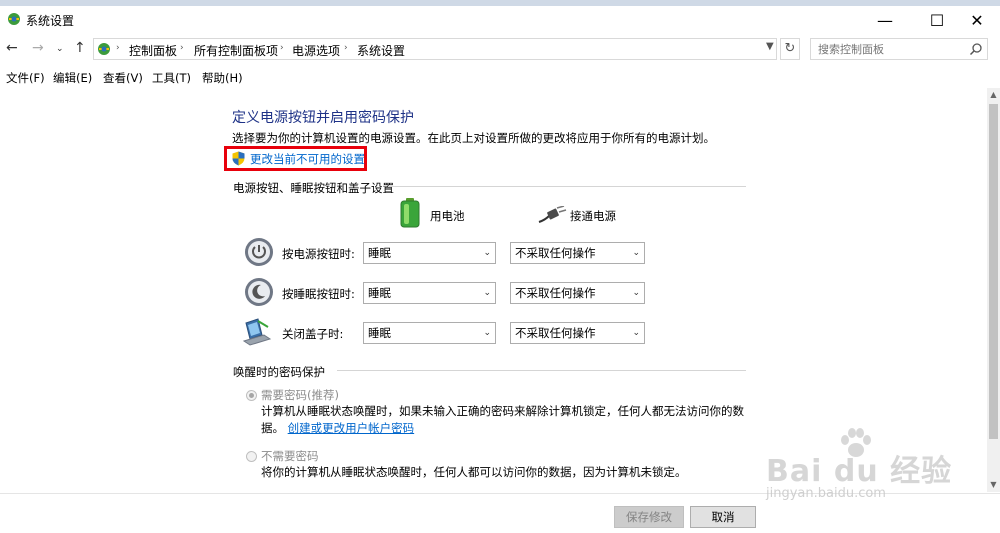  What do you see at coordinates (313, 334) in the screenshot?
I see `row-label-close-lid: 关闭盖子时:` at bounding box center [313, 334].